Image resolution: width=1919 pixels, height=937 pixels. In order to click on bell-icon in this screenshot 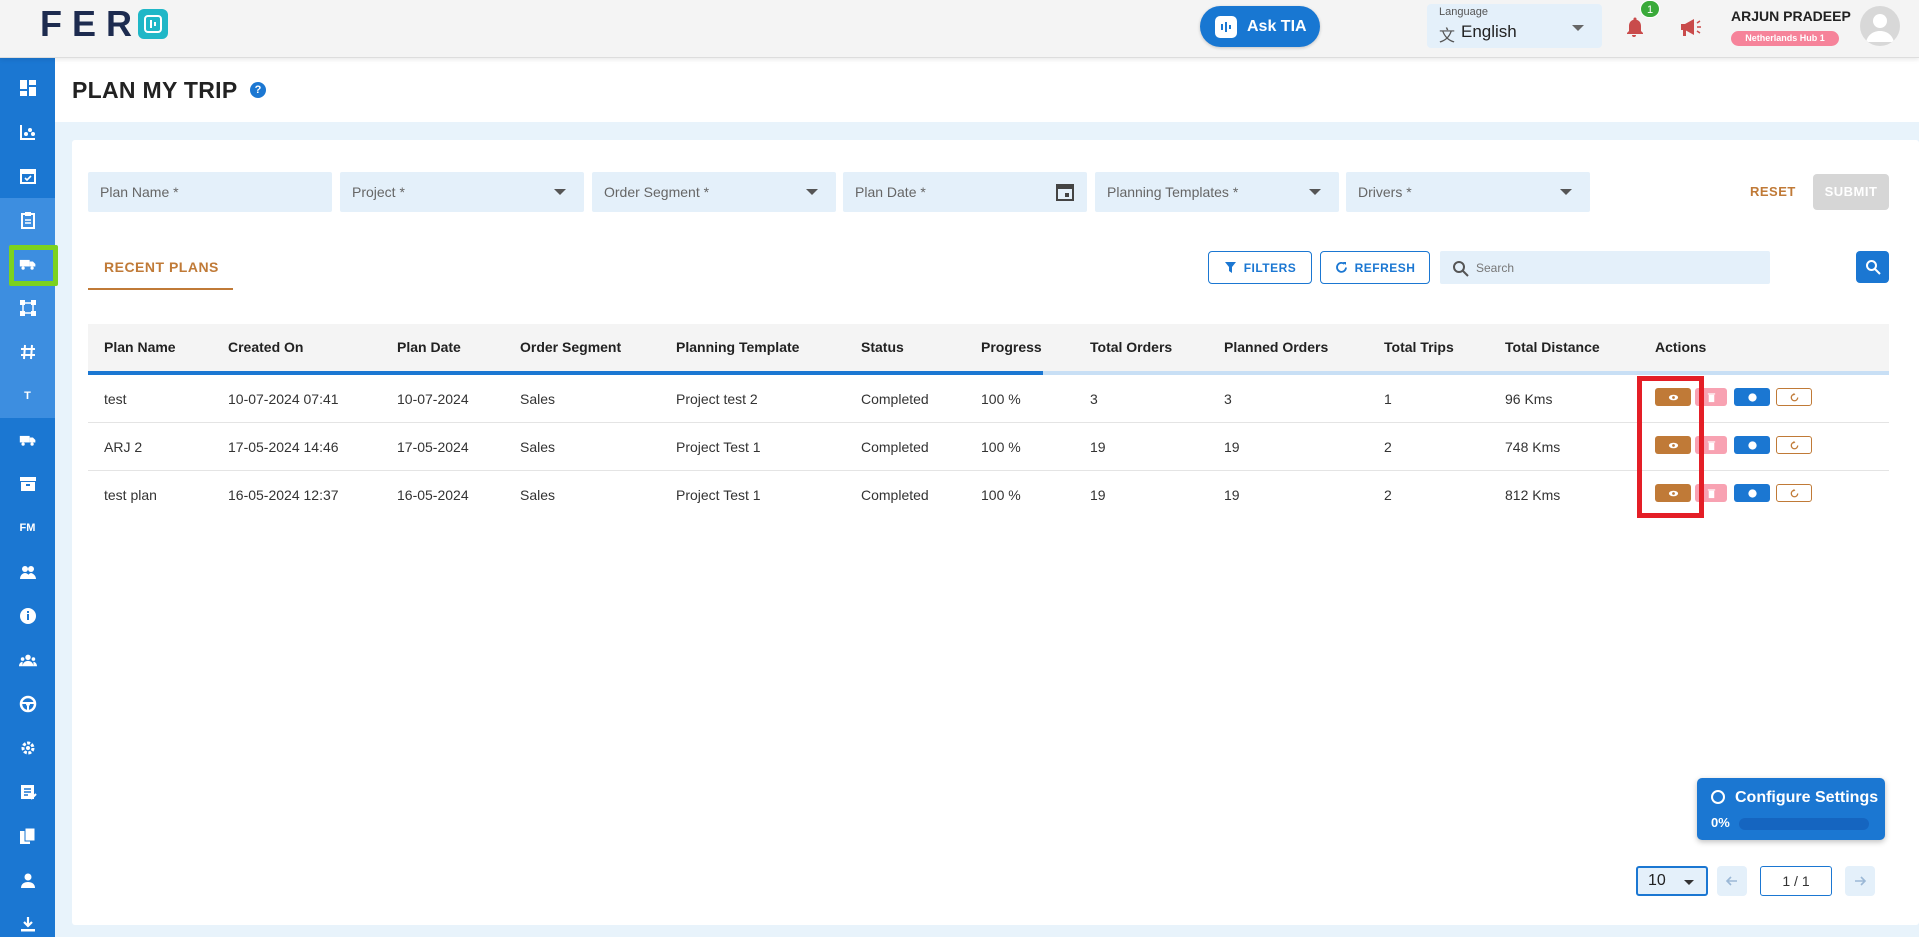, I will do `click(1634, 27)`.